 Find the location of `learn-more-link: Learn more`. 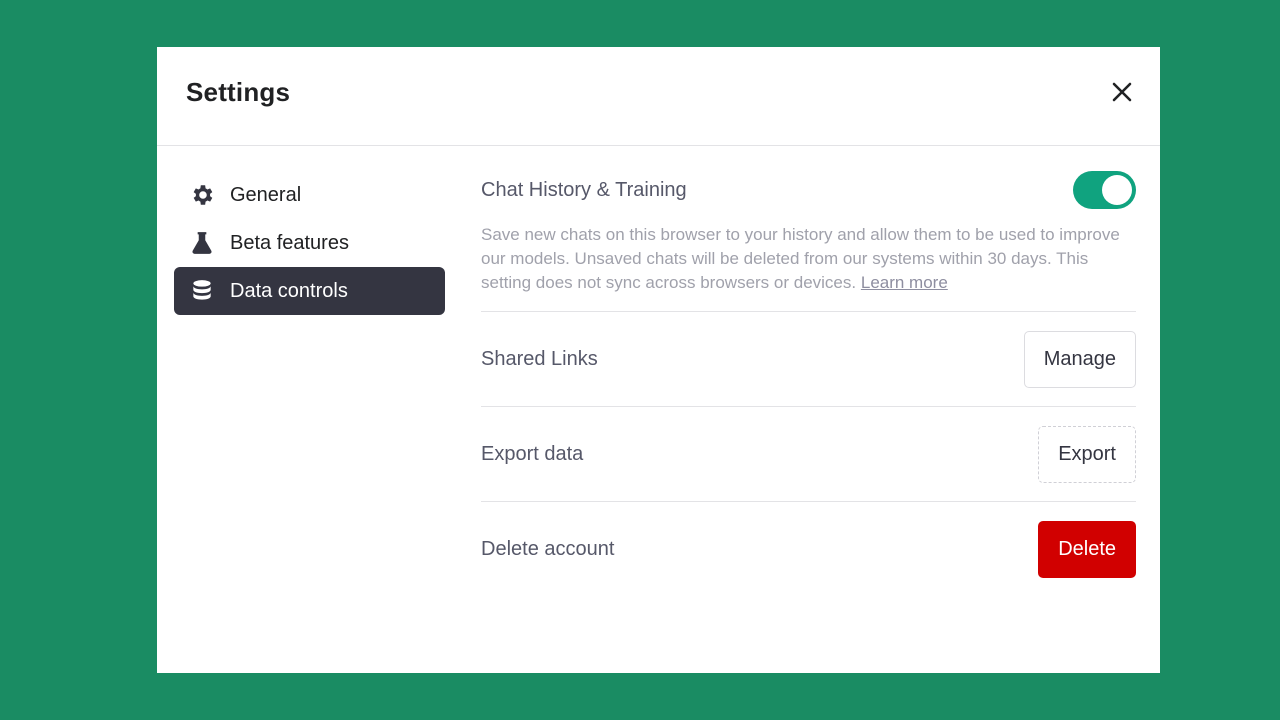

learn-more-link: Learn more is located at coordinates (904, 282).